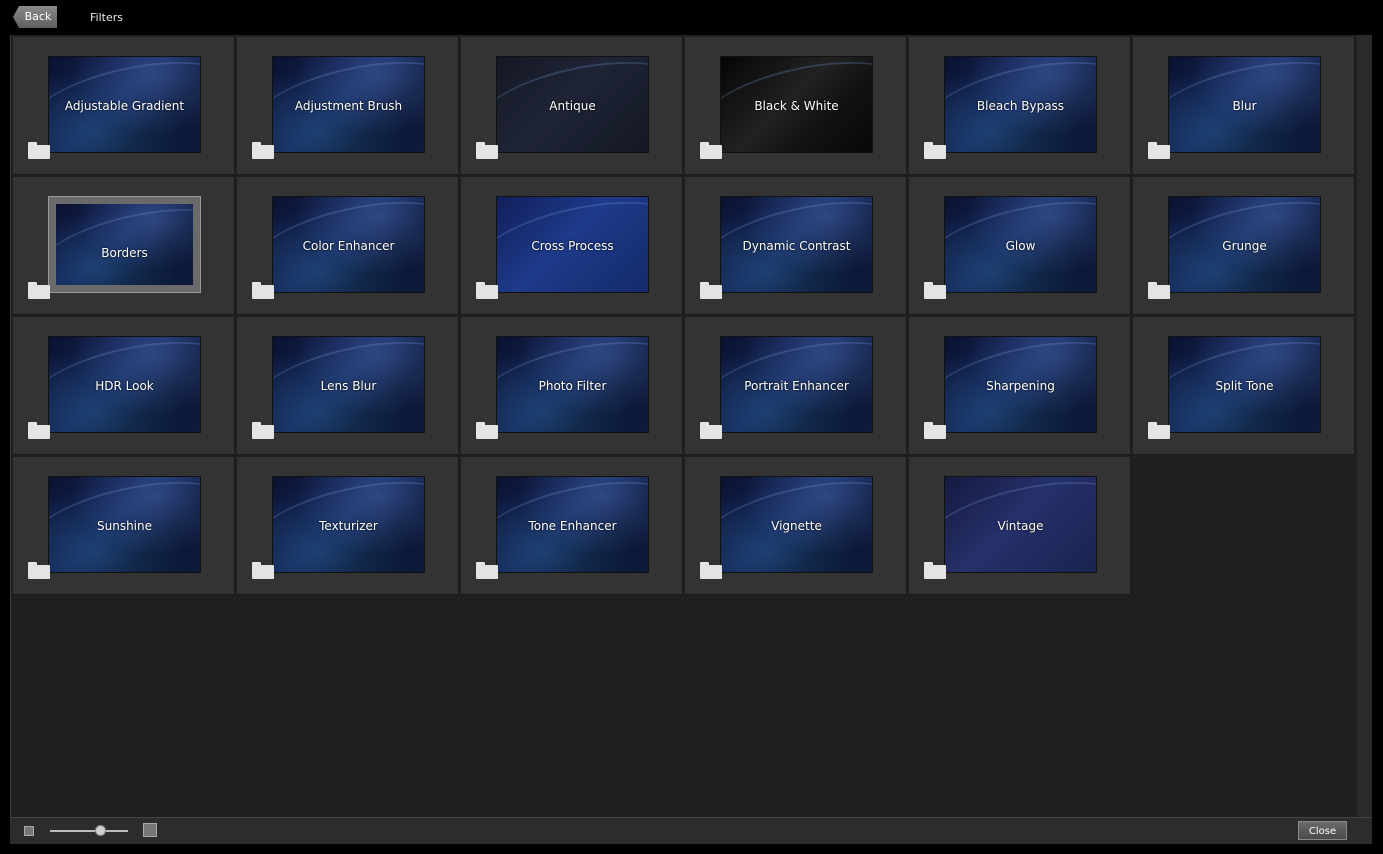 Image resolution: width=1383 pixels, height=854 pixels. Describe the element at coordinates (89, 830) in the screenshot. I see `thumbnail-size-slider` at that location.